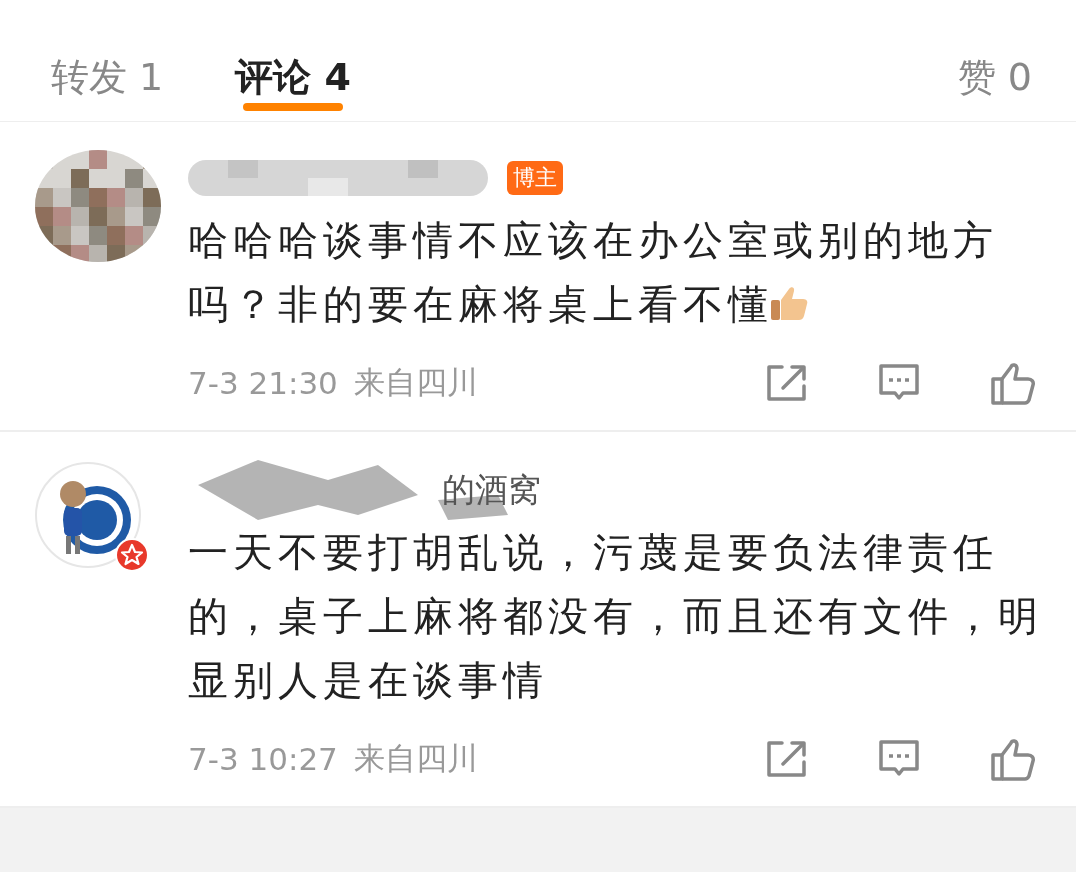 The height and width of the screenshot is (876, 1076). Describe the element at coordinates (994, 61) in the screenshot. I see `tab: 赞 0` at that location.